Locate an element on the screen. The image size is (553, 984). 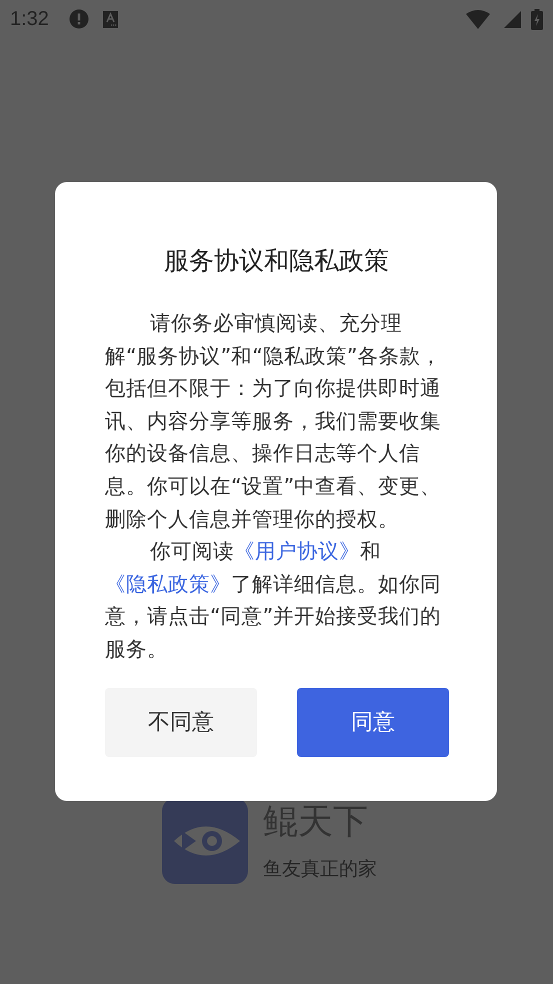
battery-icon is located at coordinates (537, 19).